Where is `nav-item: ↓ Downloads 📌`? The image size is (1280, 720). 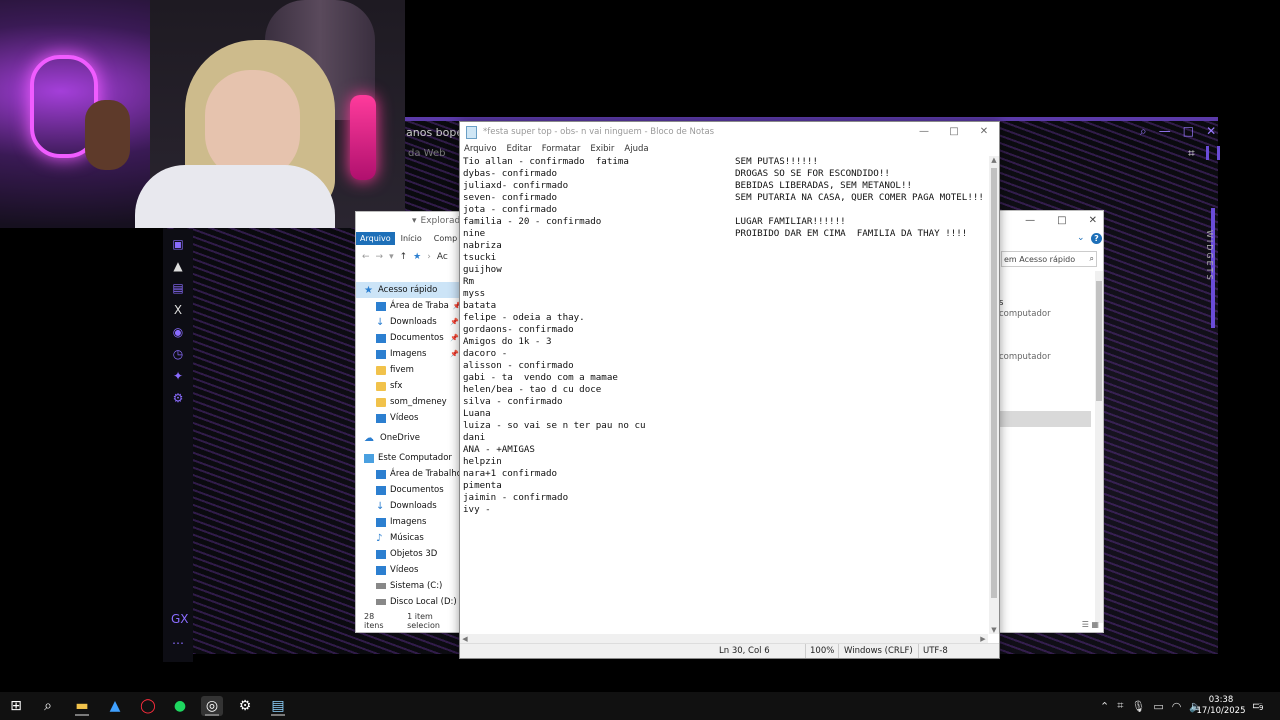 nav-item: ↓ Downloads 📌 is located at coordinates (408, 322).